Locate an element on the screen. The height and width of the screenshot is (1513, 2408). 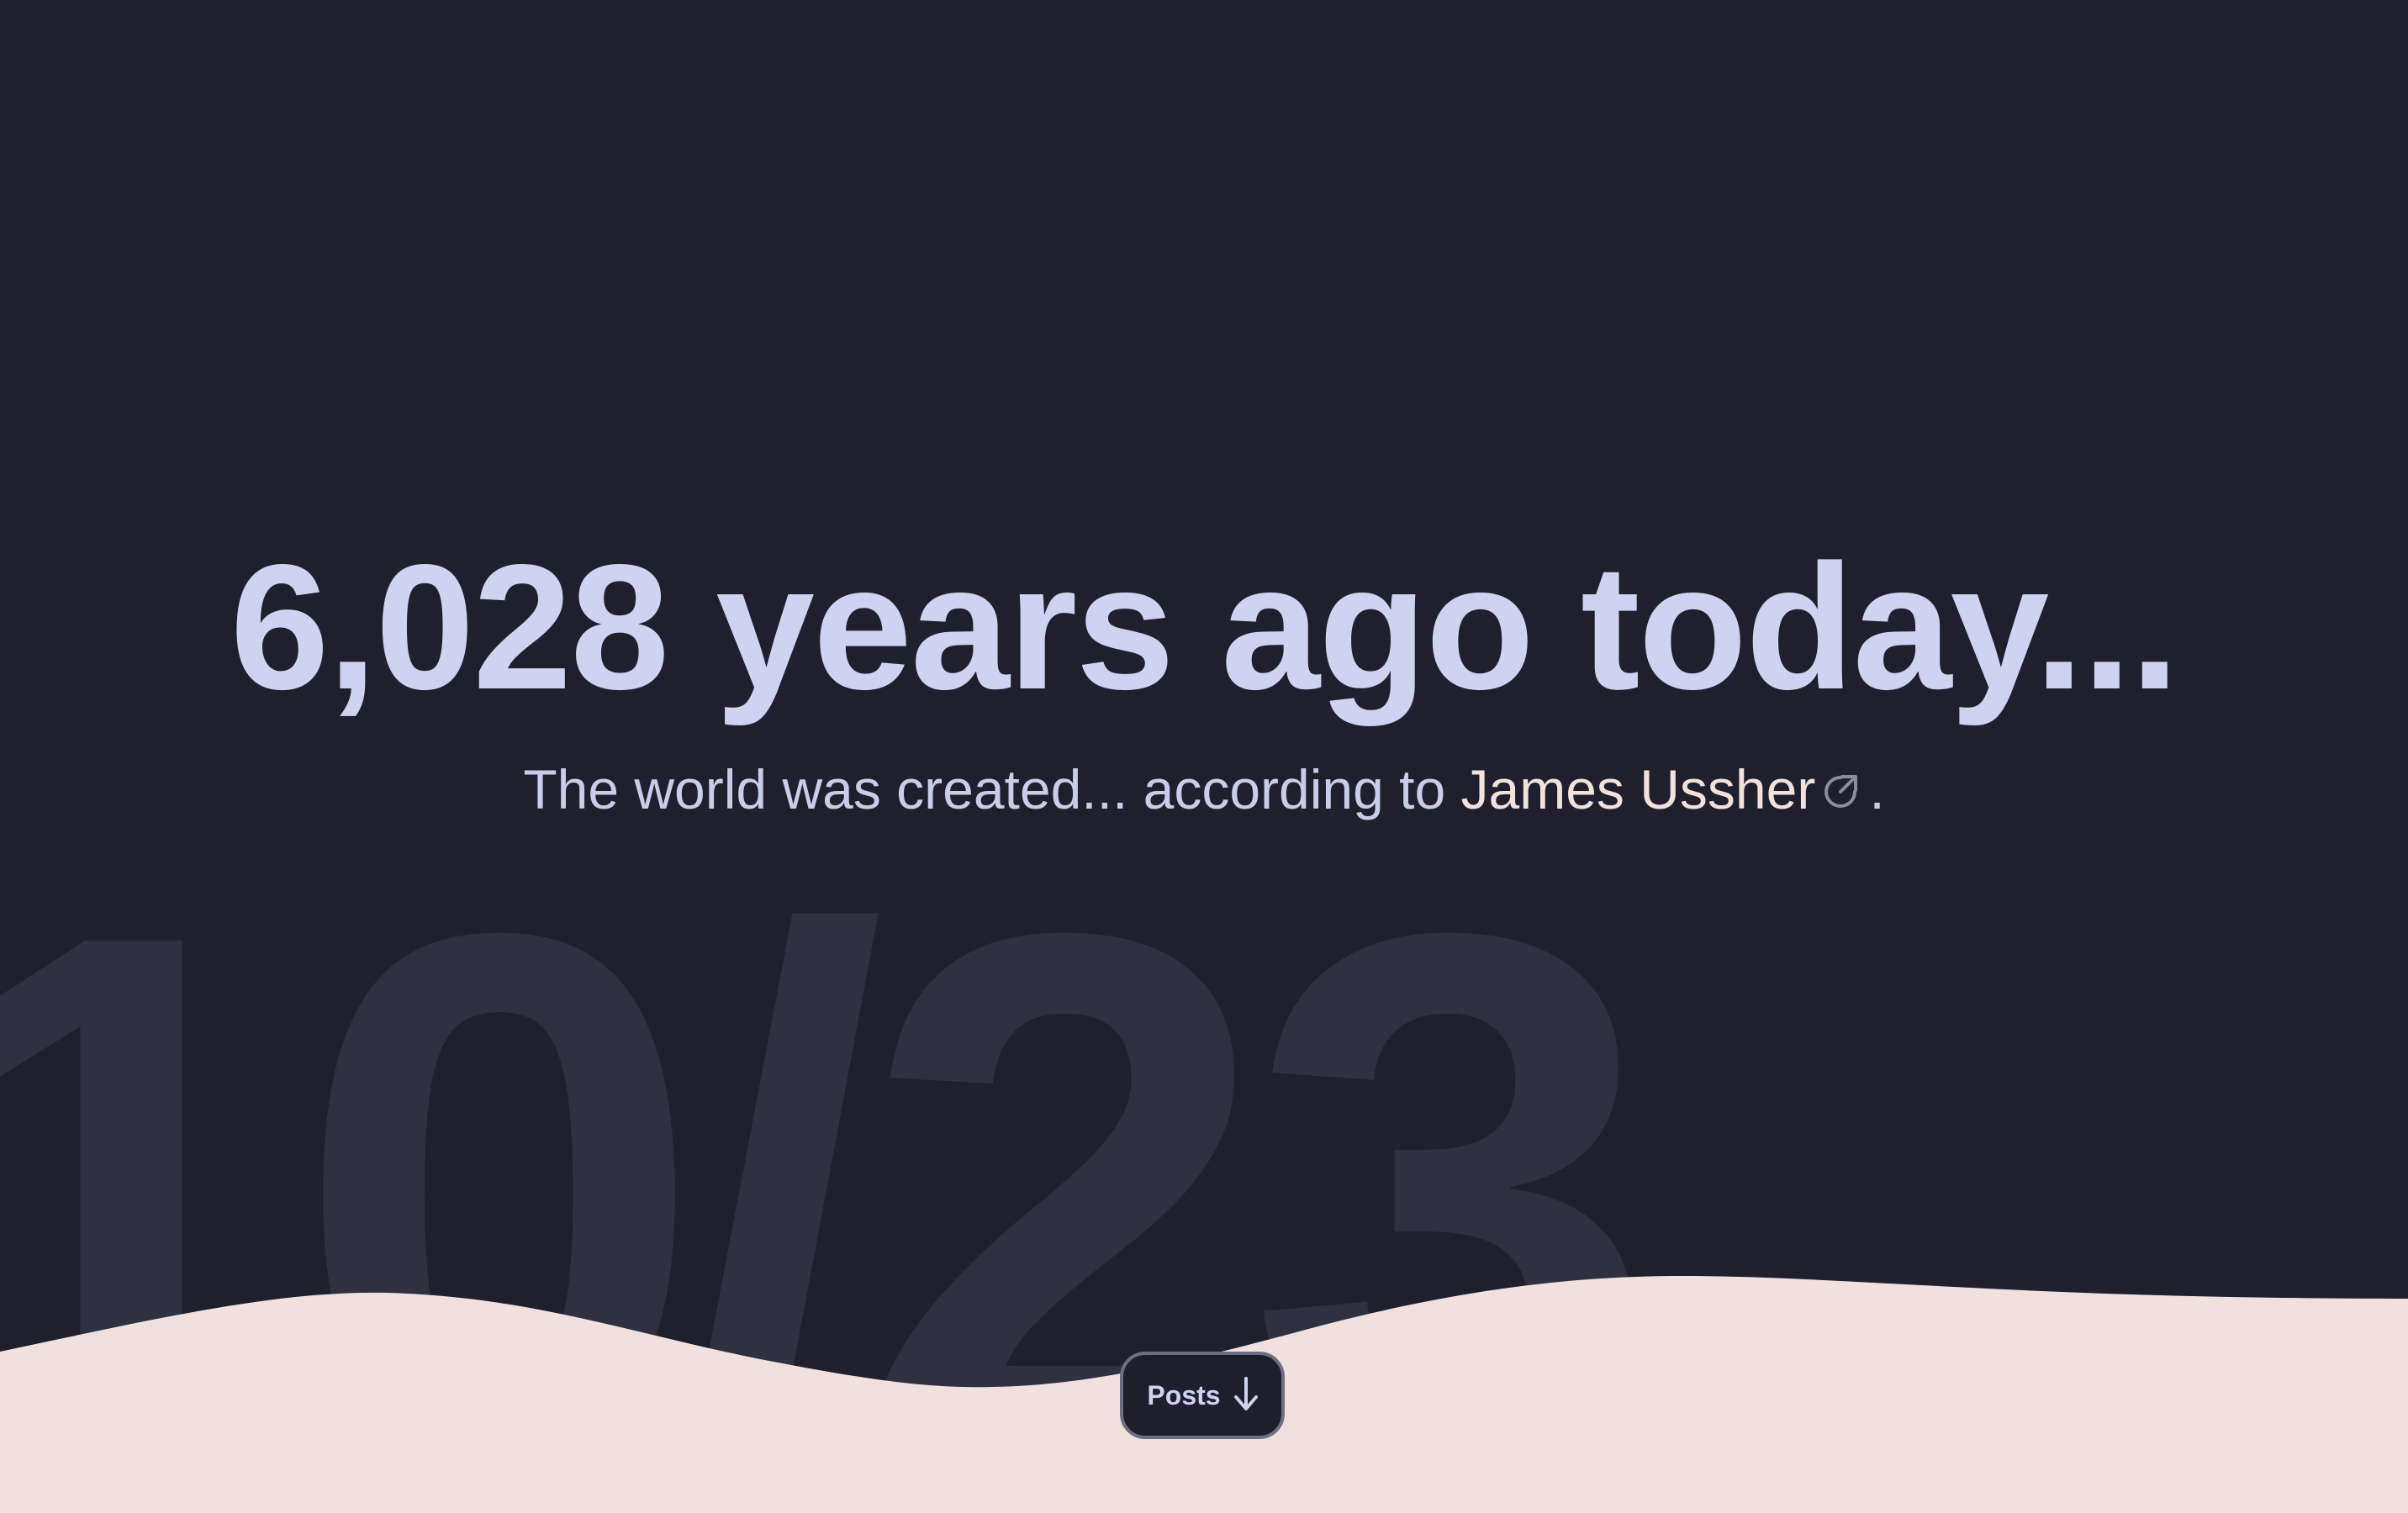
james-ussher-link: James Ussher is located at coordinates (1638, 789).